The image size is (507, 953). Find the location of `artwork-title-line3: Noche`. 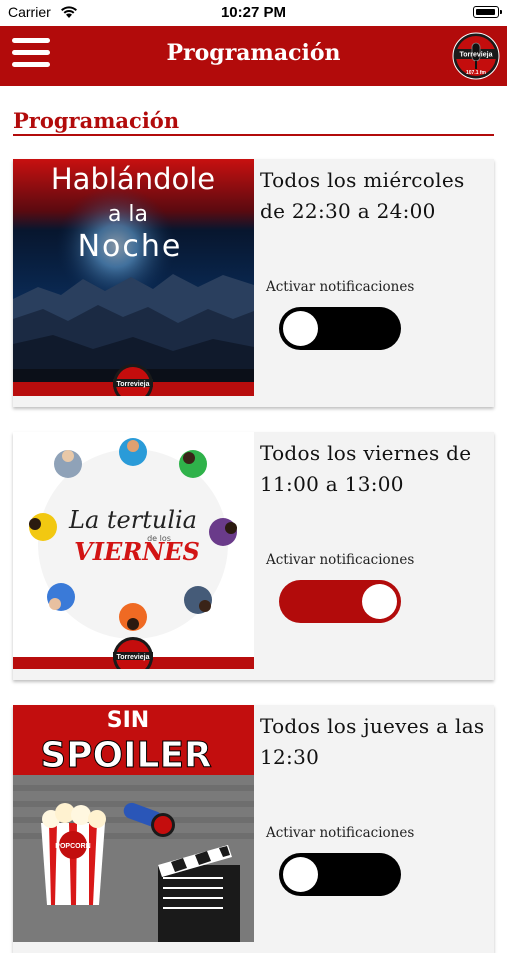

artwork-title-line3: Noche is located at coordinates (130, 246).